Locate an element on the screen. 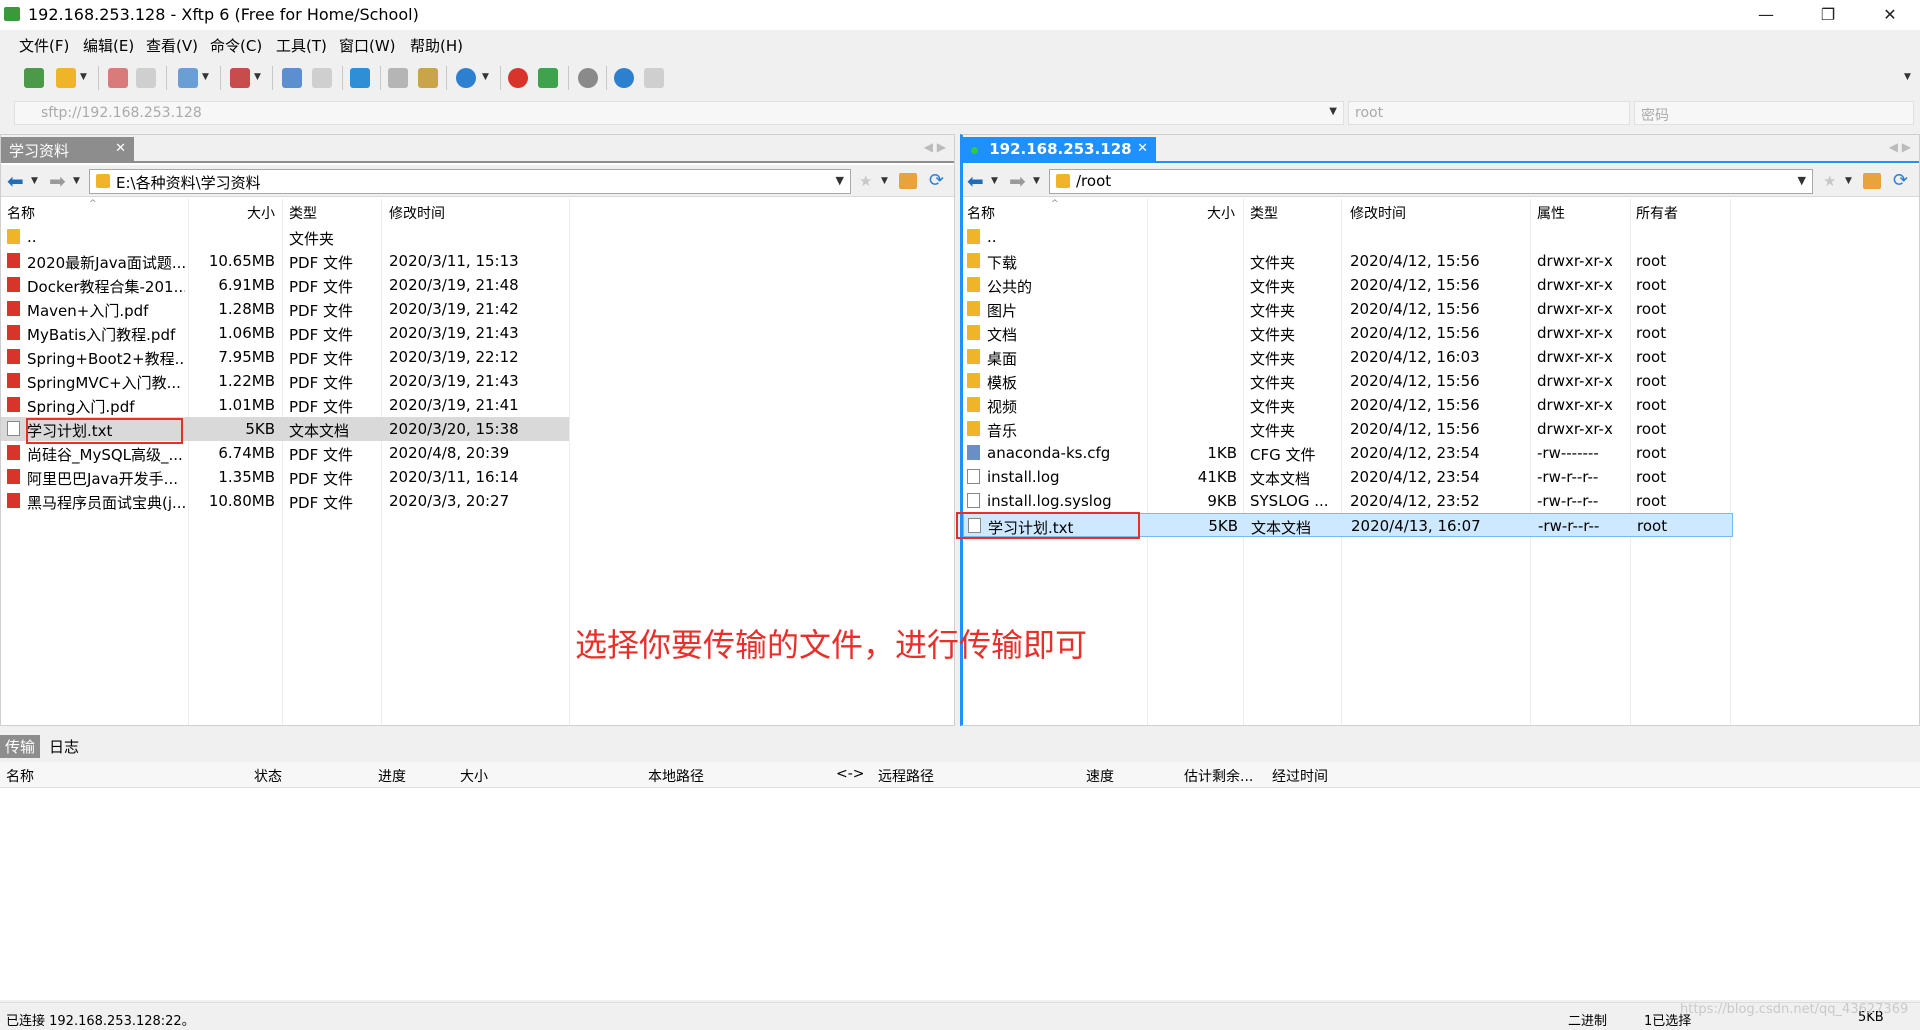 The image size is (1920, 1030). menu-tools: 工具(T) is located at coordinates (301, 45).